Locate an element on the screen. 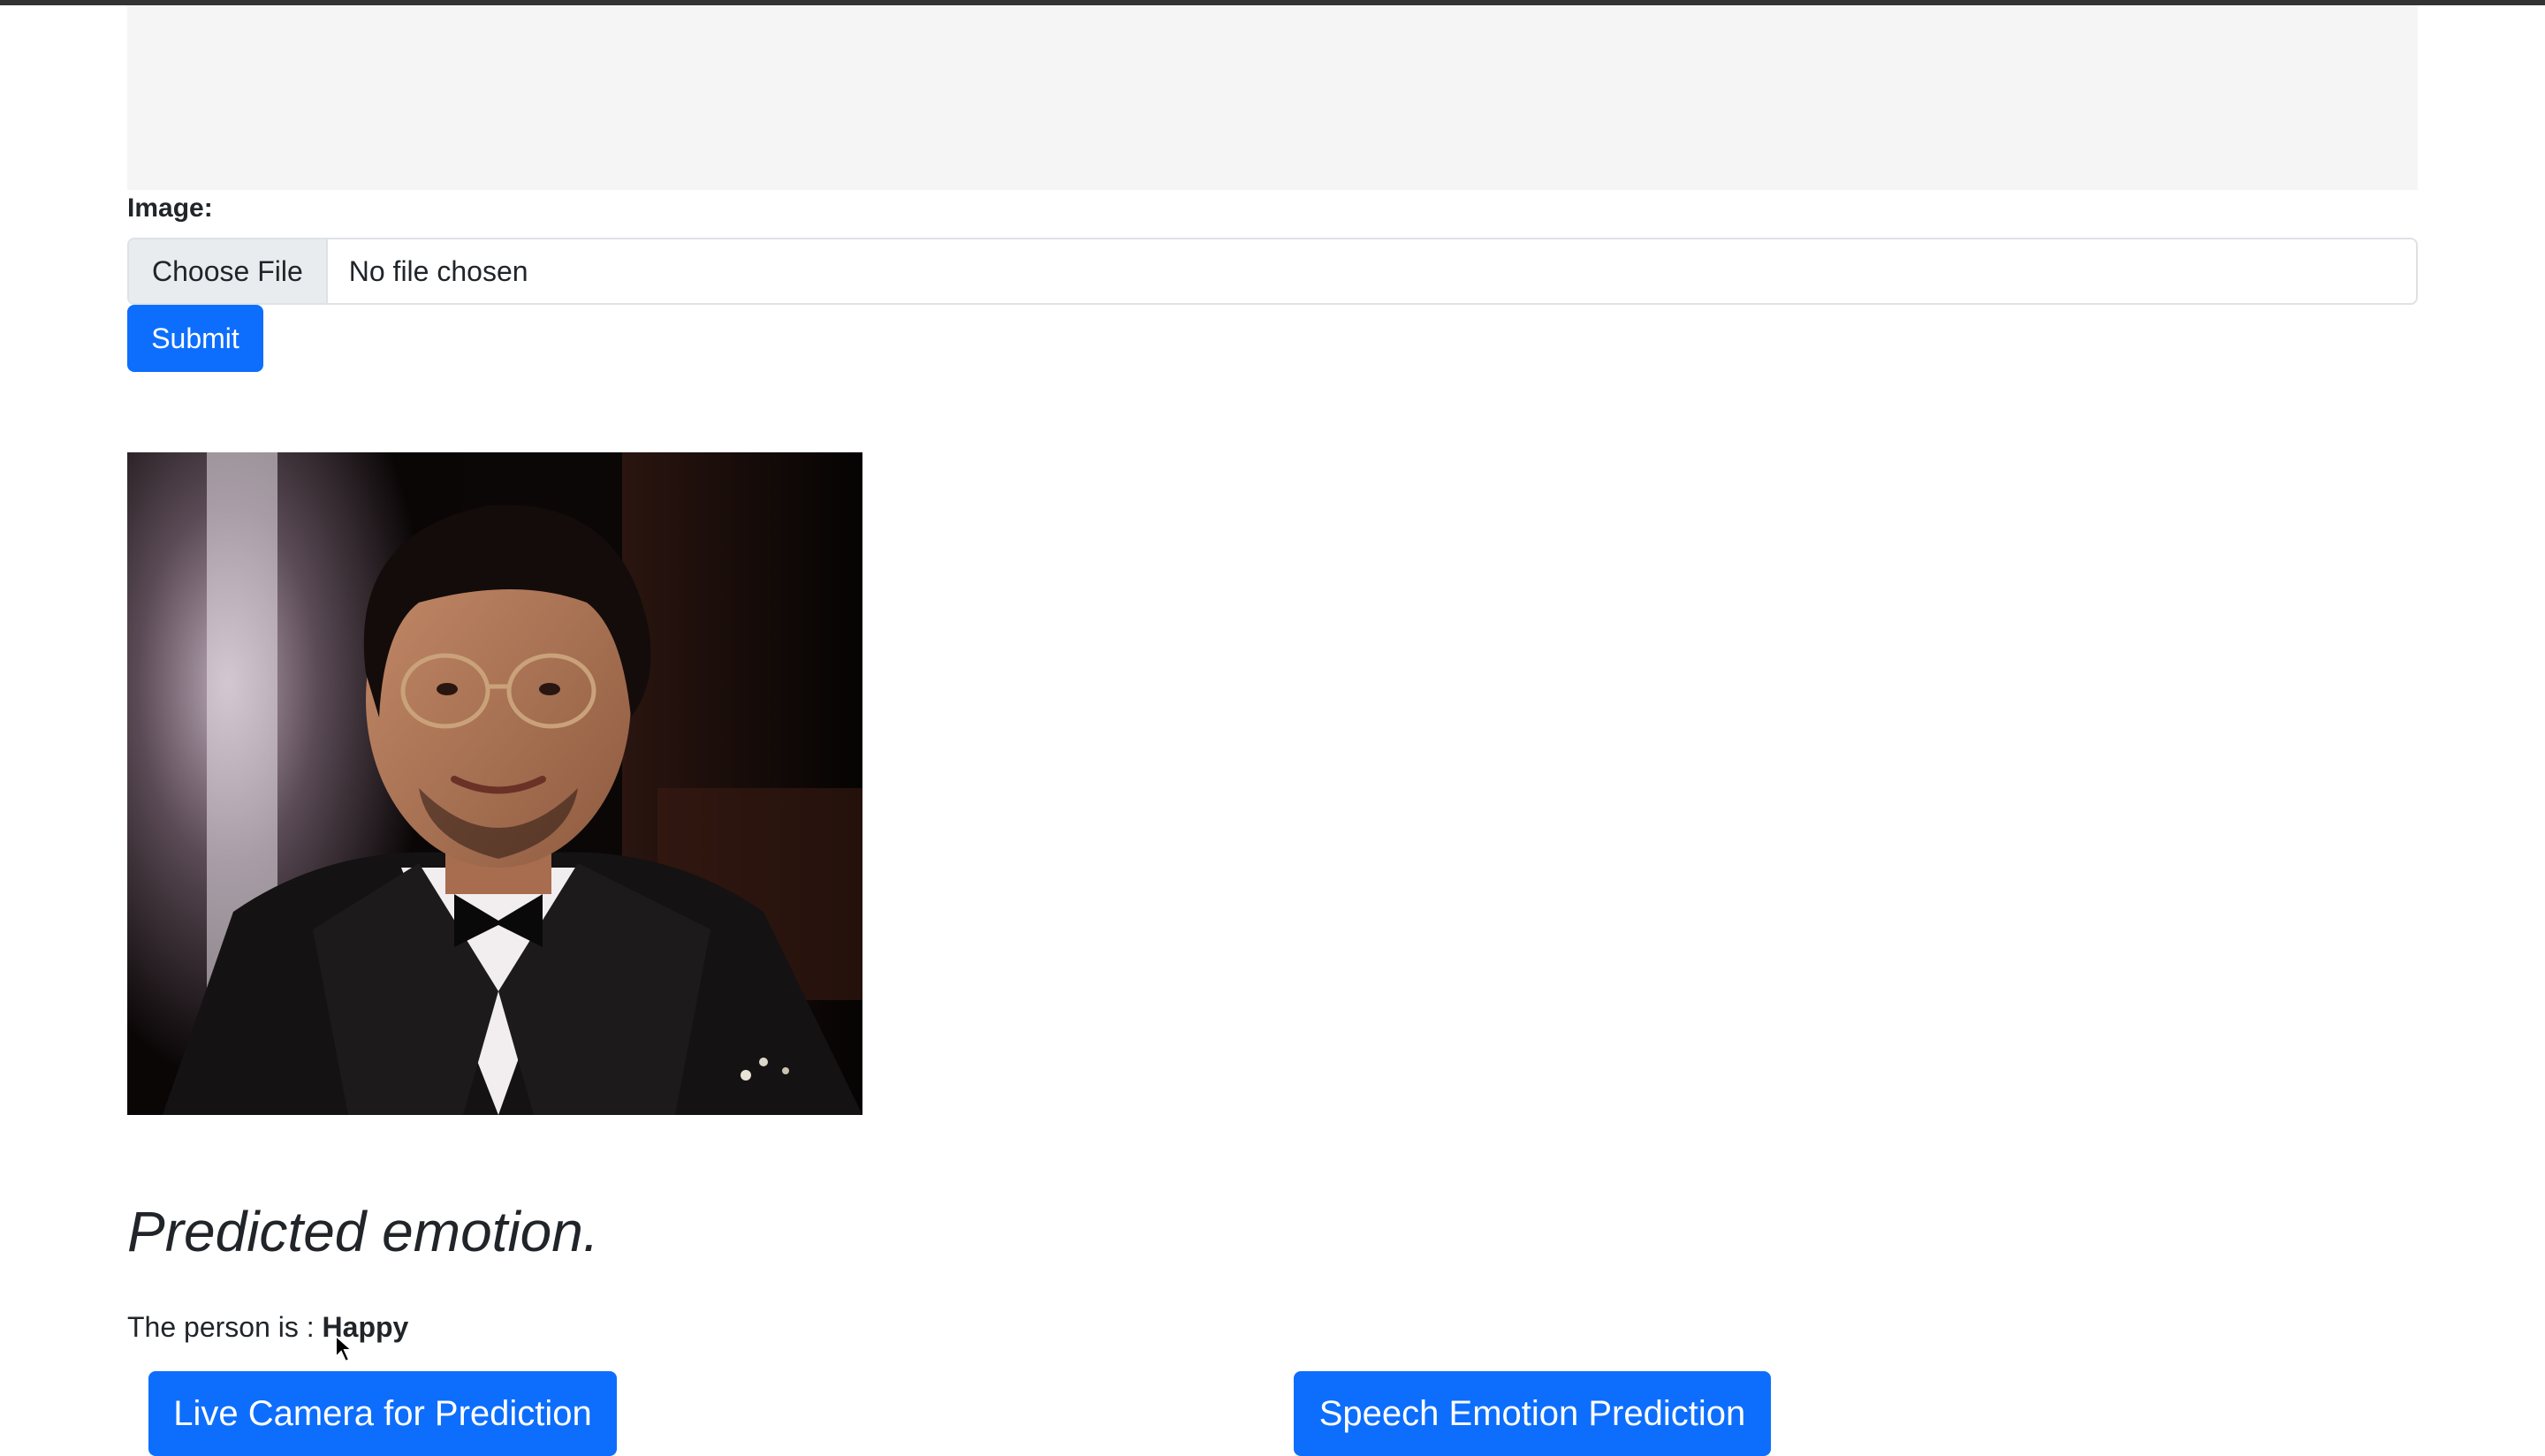  uploaded-portrait-image is located at coordinates (494, 784).